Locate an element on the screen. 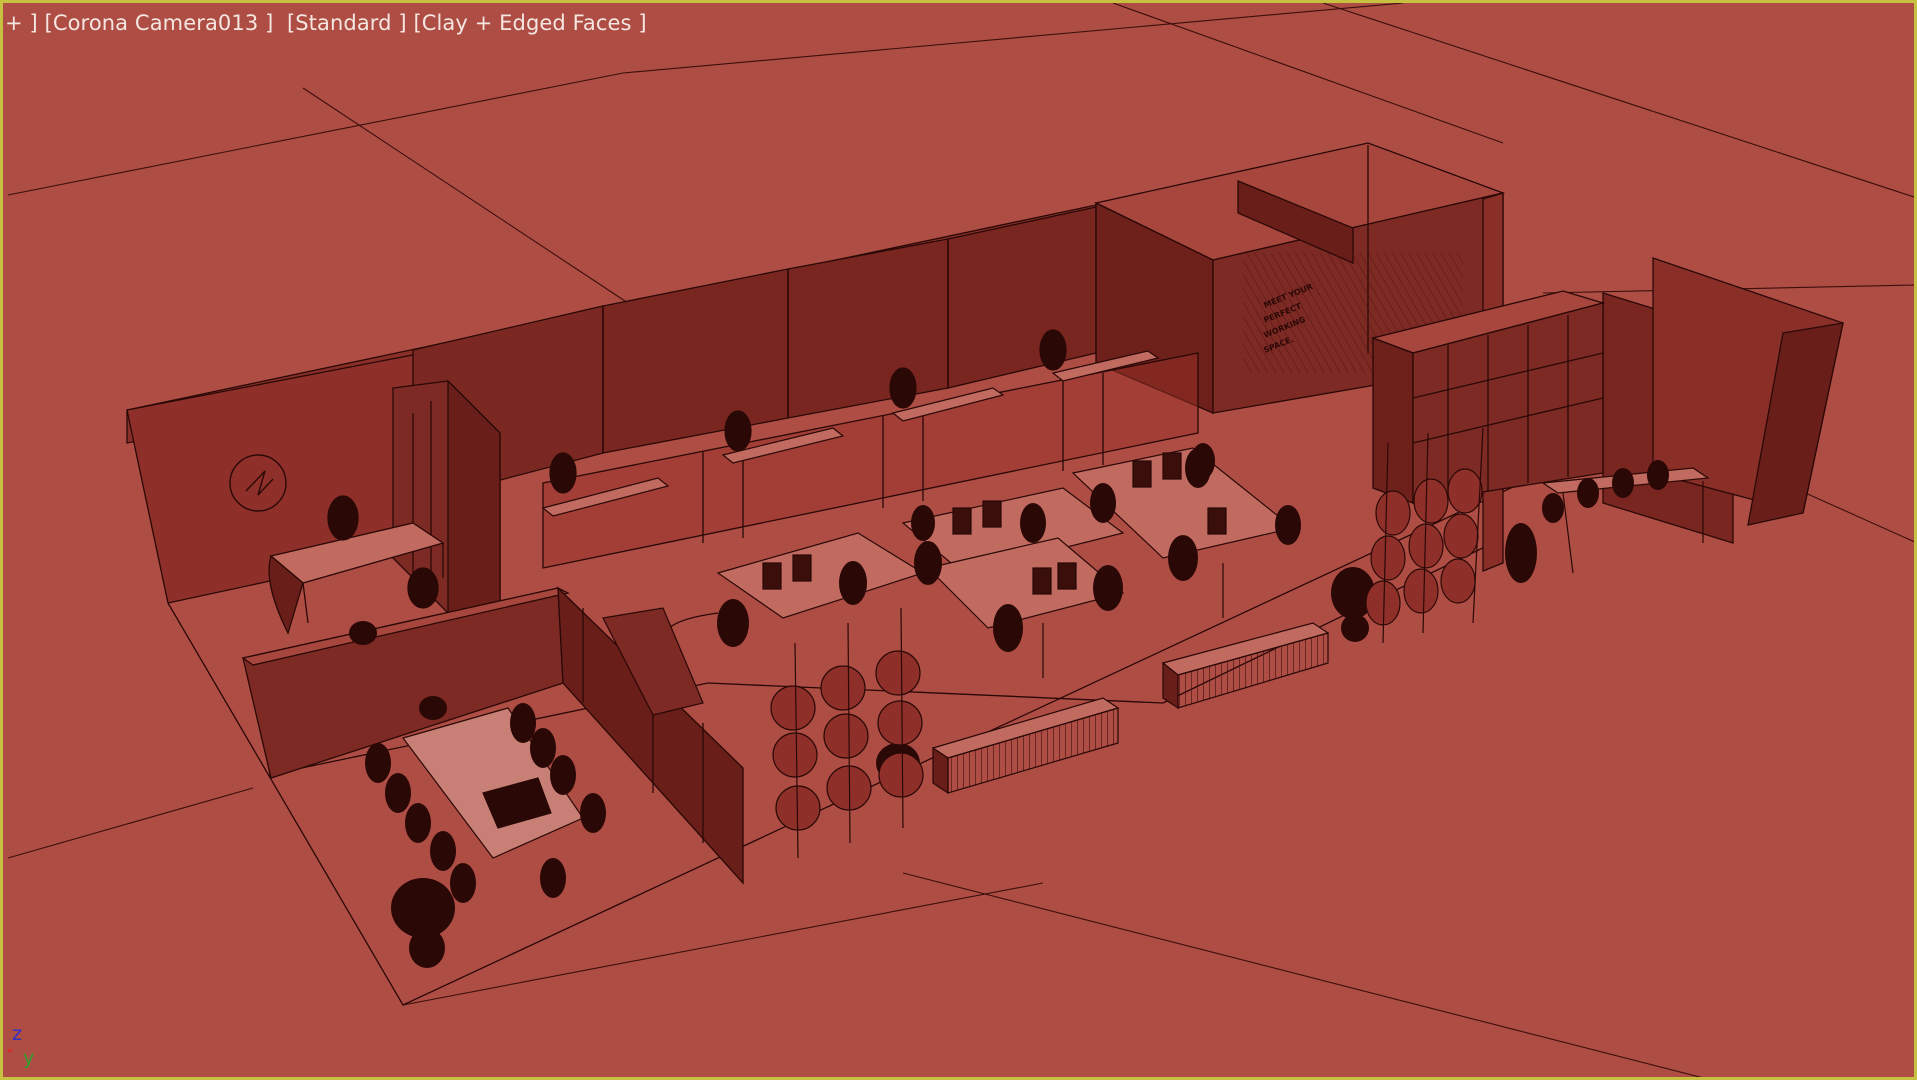  x-axis-marker is located at coordinates (10, 1050).